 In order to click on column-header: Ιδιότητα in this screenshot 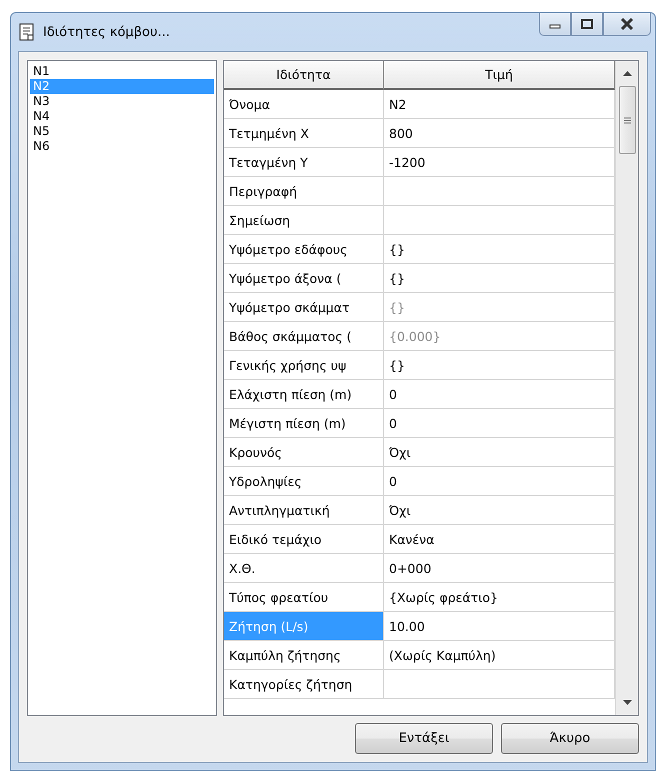, I will do `click(304, 75)`.